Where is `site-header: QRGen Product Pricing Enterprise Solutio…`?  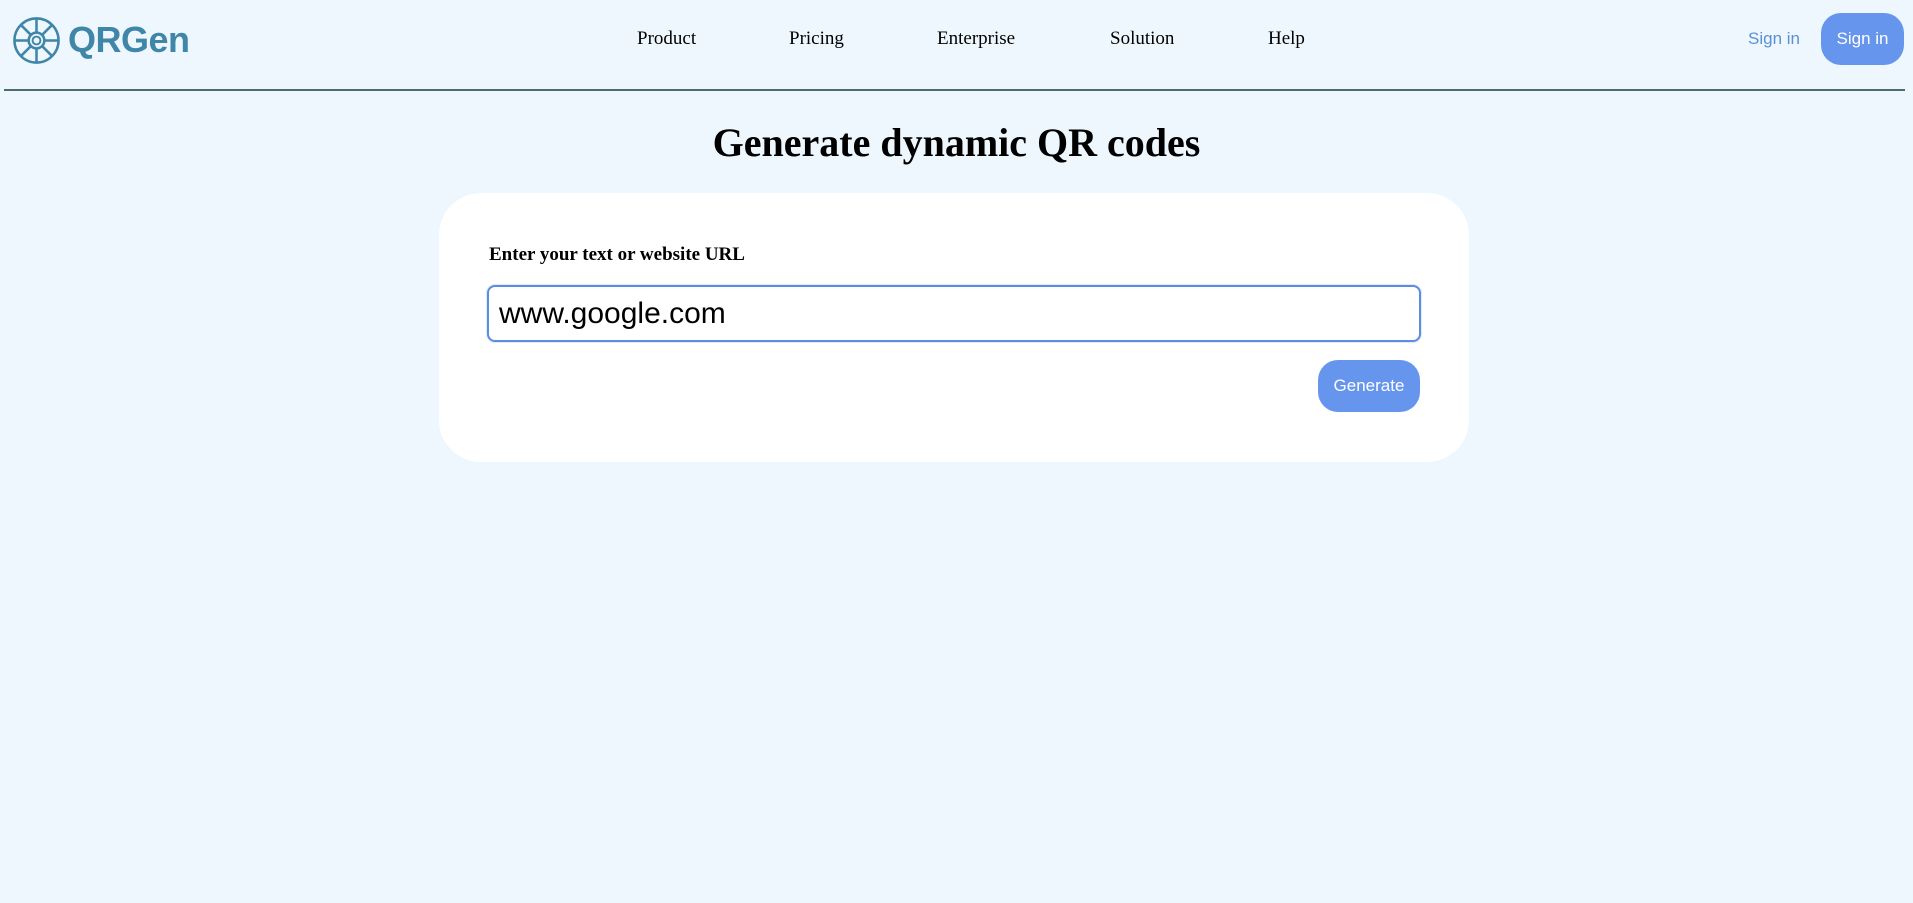 site-header: QRGen Product Pricing Enterprise Solutio… is located at coordinates (956, 39).